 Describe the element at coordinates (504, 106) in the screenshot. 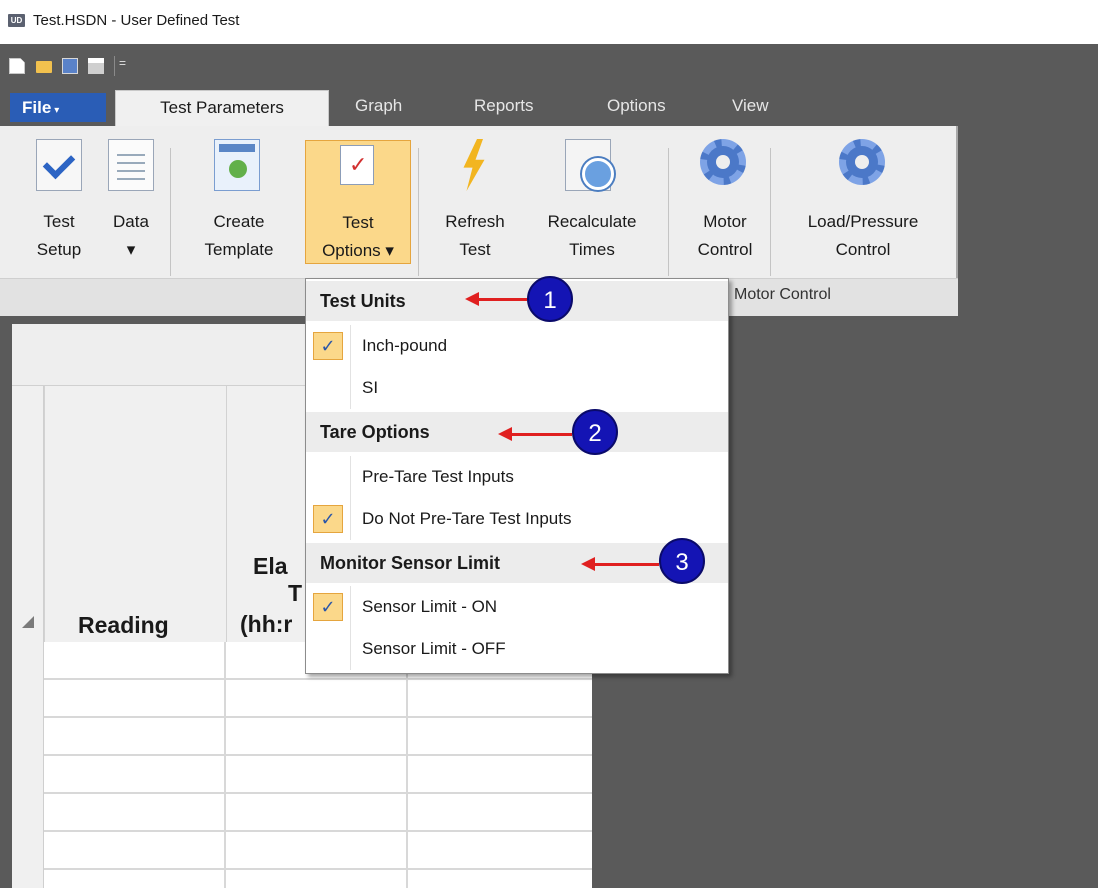

I see `tab-reports: Reports` at that location.